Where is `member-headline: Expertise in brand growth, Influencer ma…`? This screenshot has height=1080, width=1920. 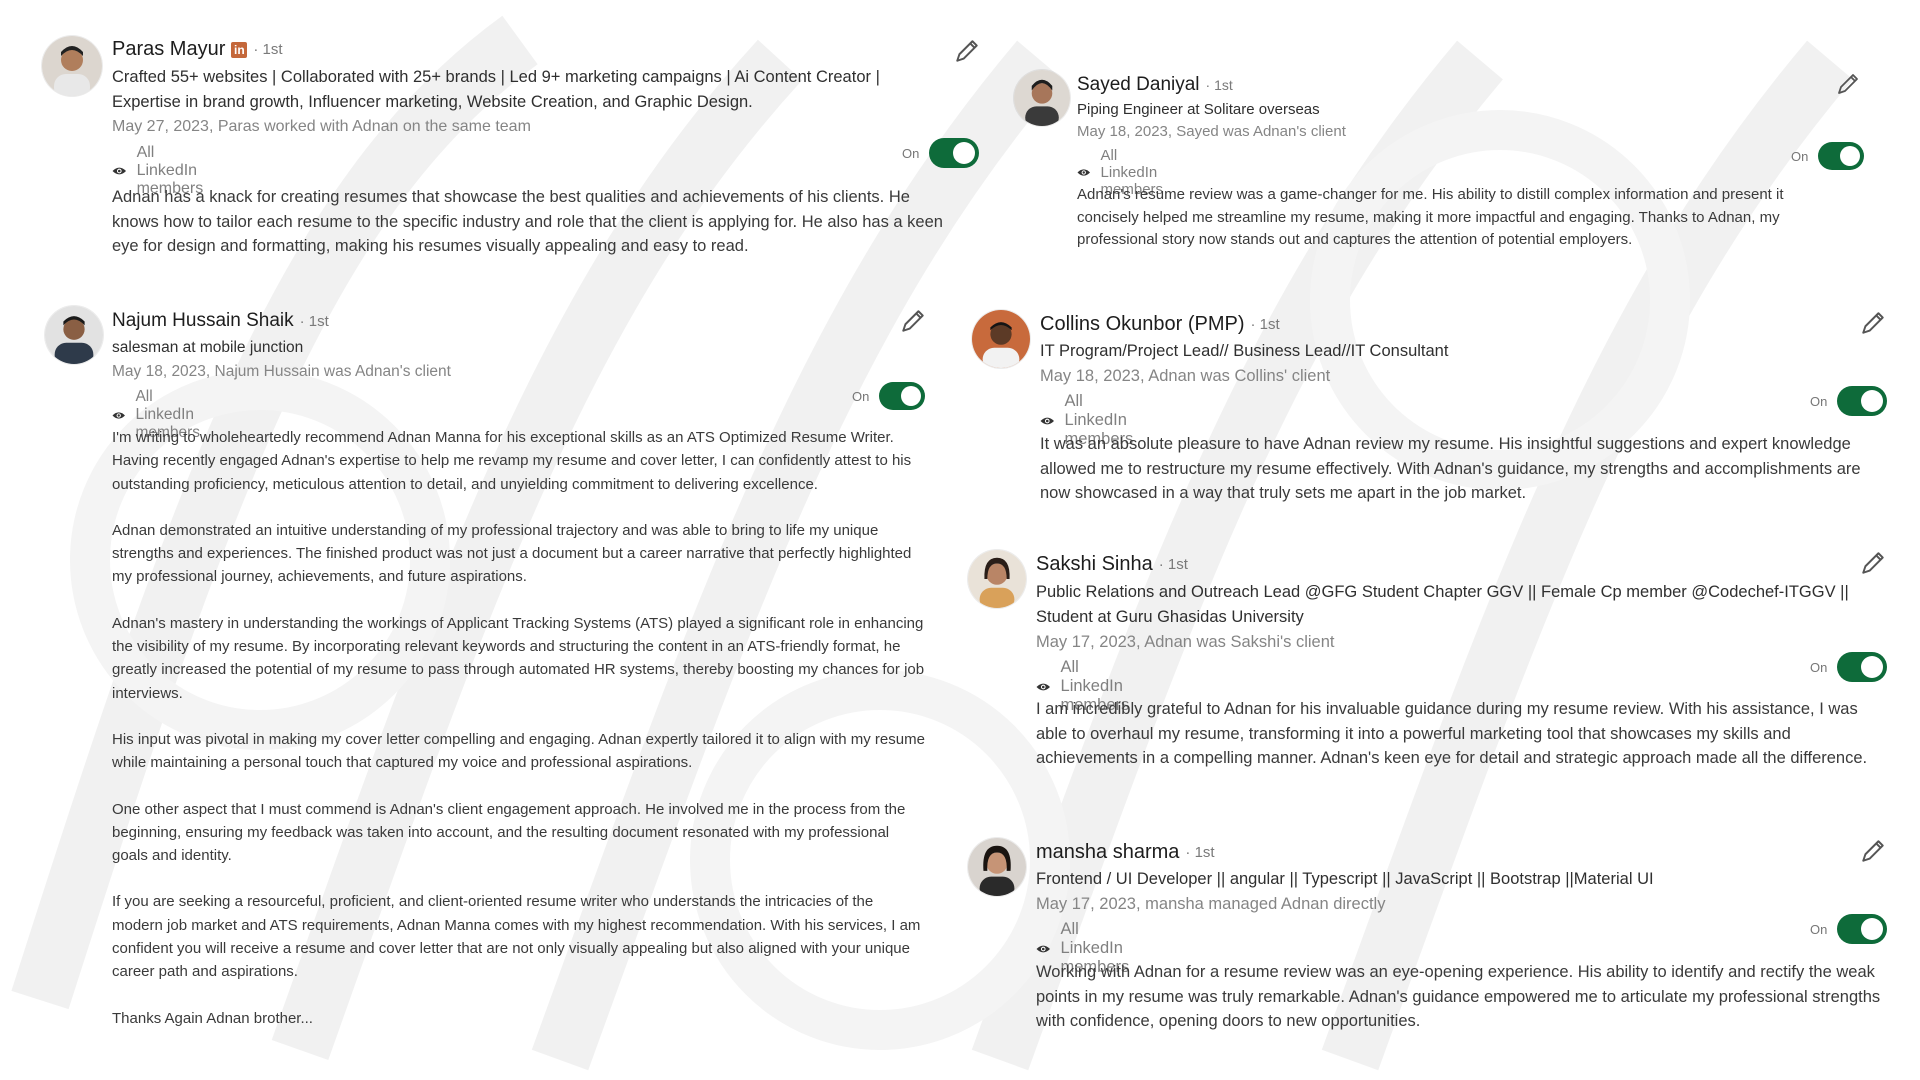 member-headline: Expertise in brand growth, Influencer ma… is located at coordinates (432, 102).